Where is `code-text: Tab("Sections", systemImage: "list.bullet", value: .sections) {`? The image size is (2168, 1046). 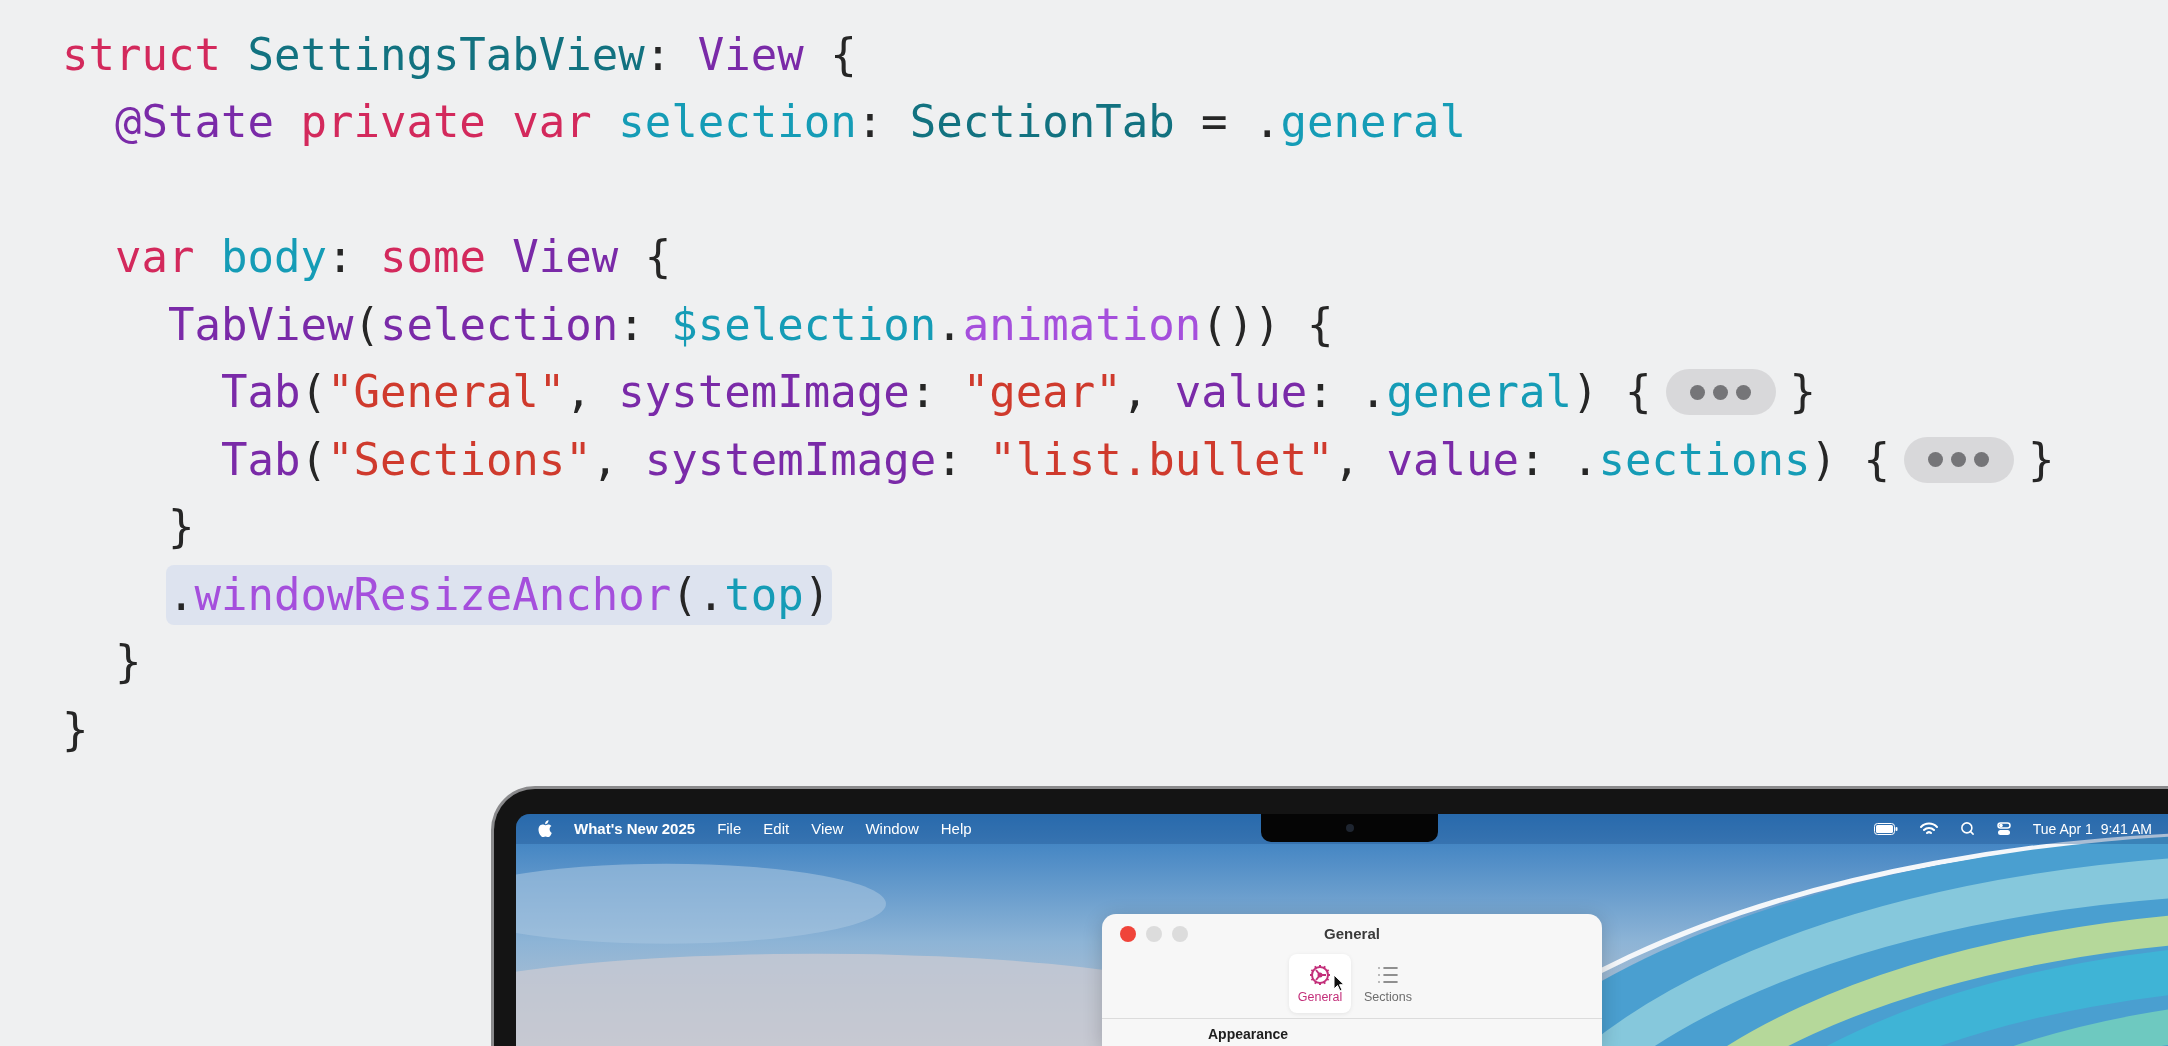
code-text: Tab("Sections", systemImage: "list.bullet", value: .sections) { is located at coordinates (1055, 459).